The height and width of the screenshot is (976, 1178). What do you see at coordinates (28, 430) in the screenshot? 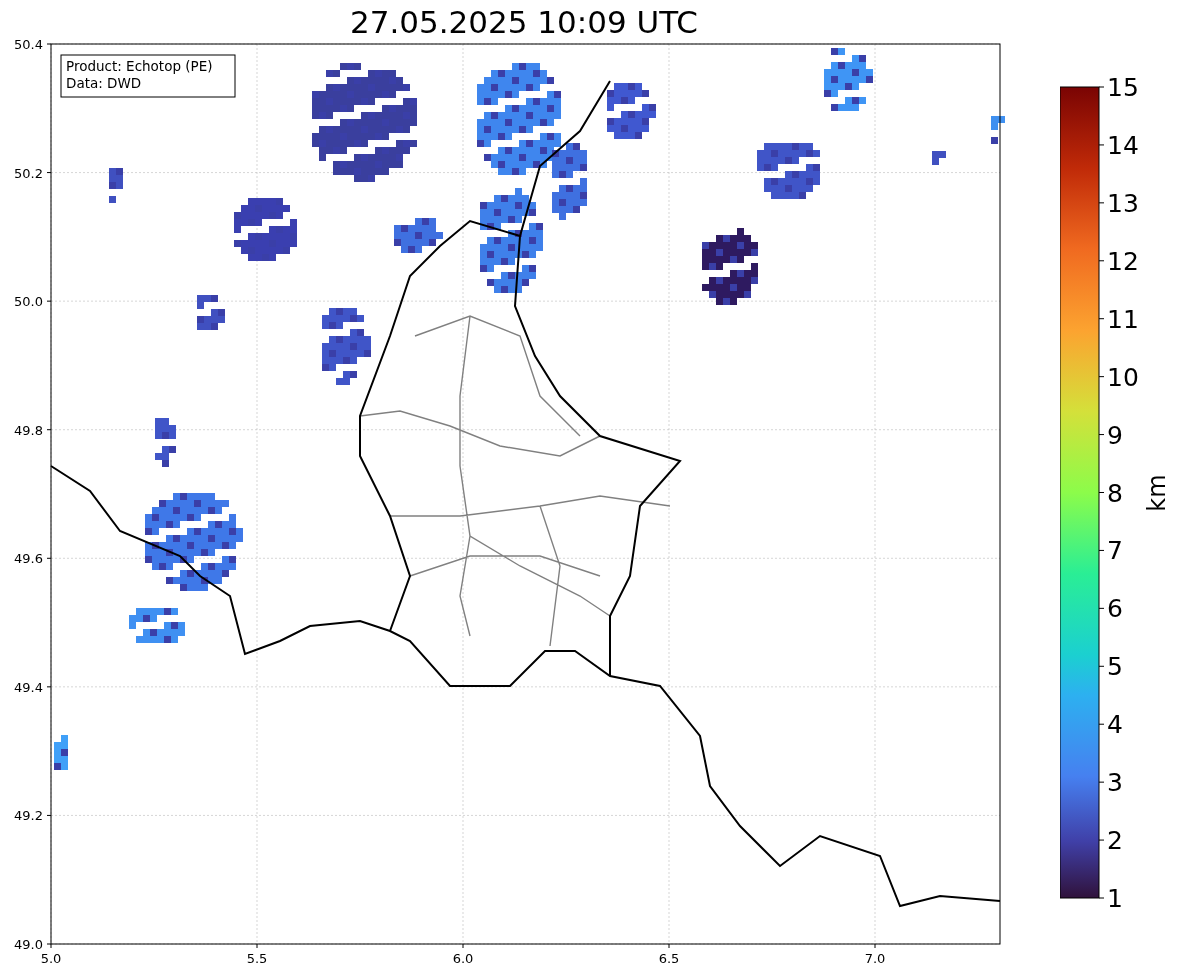
I see `y-tick-label: 49.8` at bounding box center [28, 430].